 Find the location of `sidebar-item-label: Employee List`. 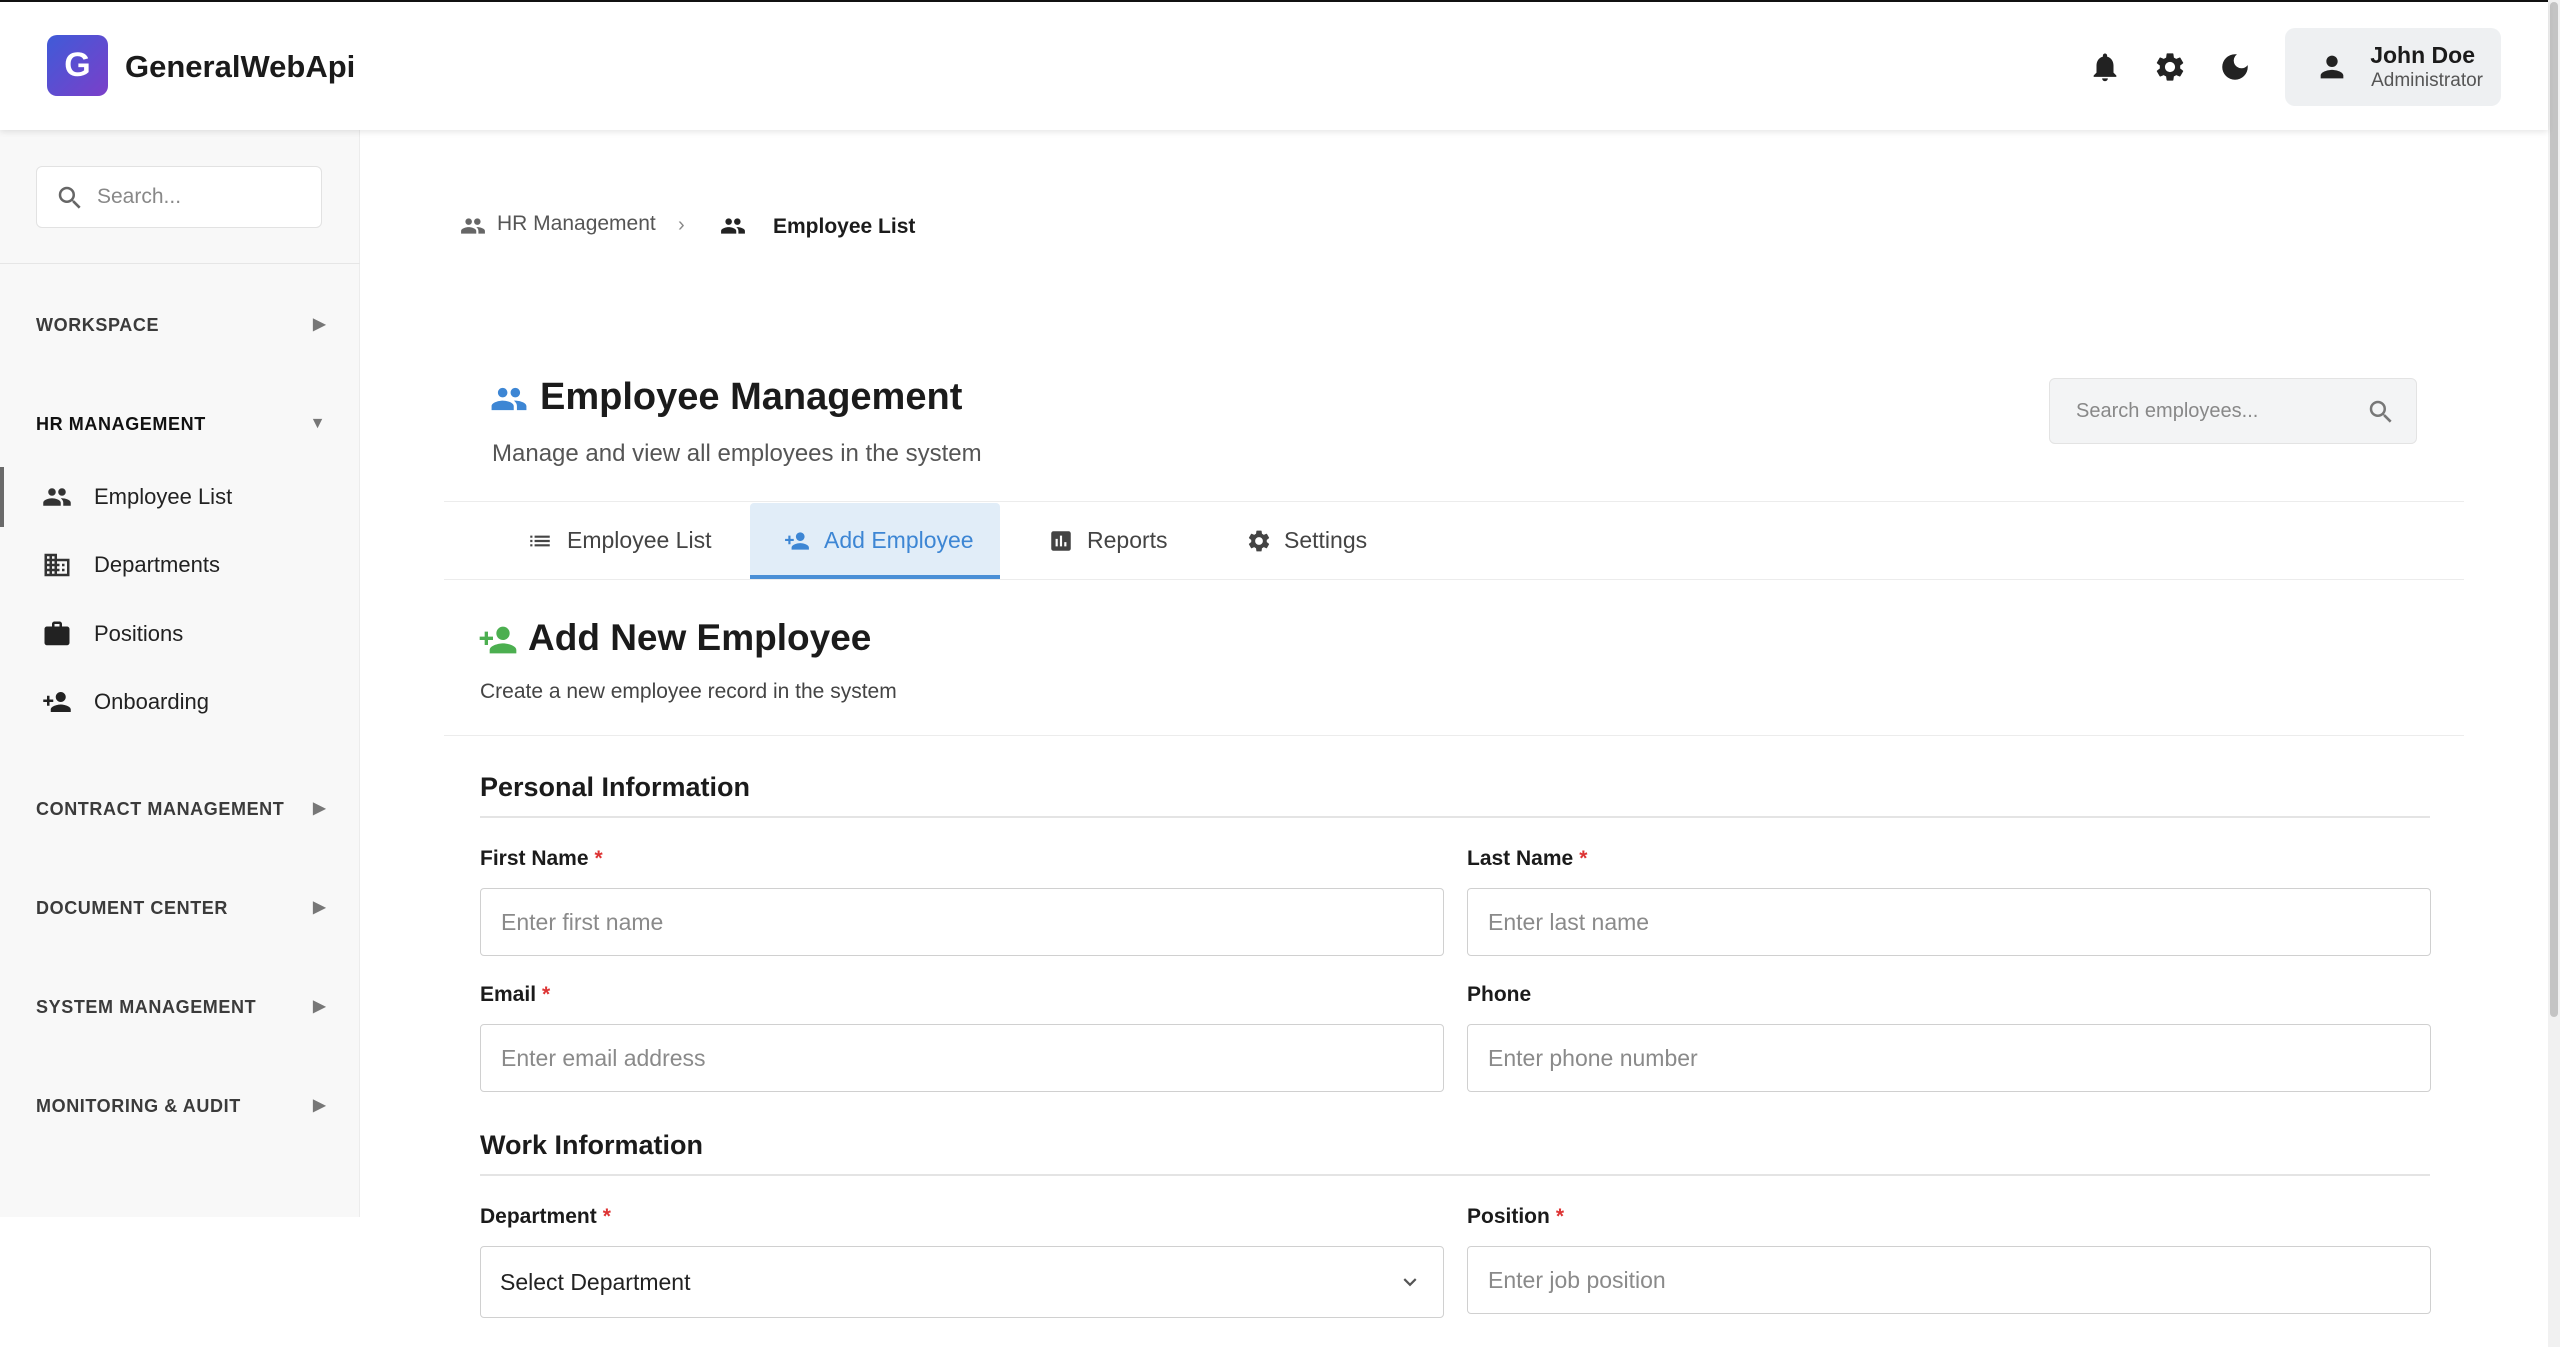

sidebar-item-label: Employee List is located at coordinates (163, 496).